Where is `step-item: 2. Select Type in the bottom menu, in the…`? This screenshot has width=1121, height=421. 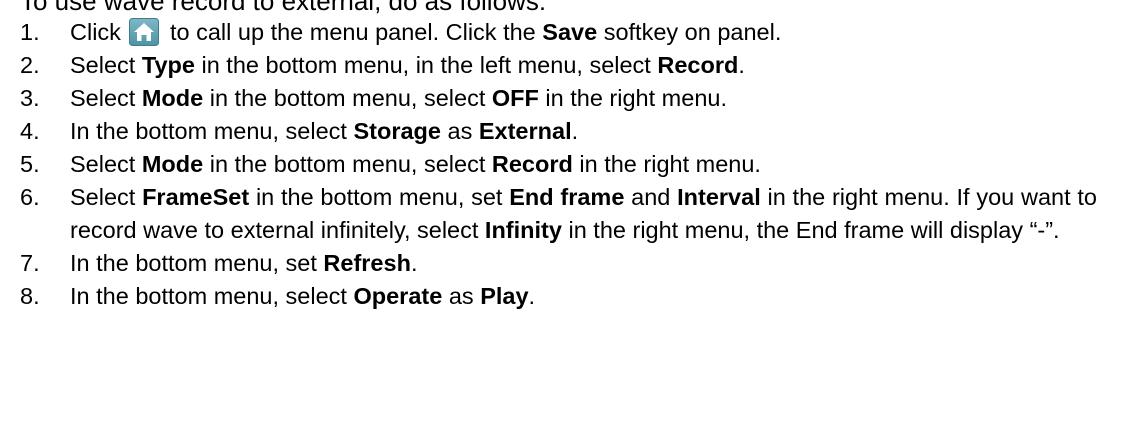
step-item: 2. Select Type in the bottom menu, in the… is located at coordinates (560, 65).